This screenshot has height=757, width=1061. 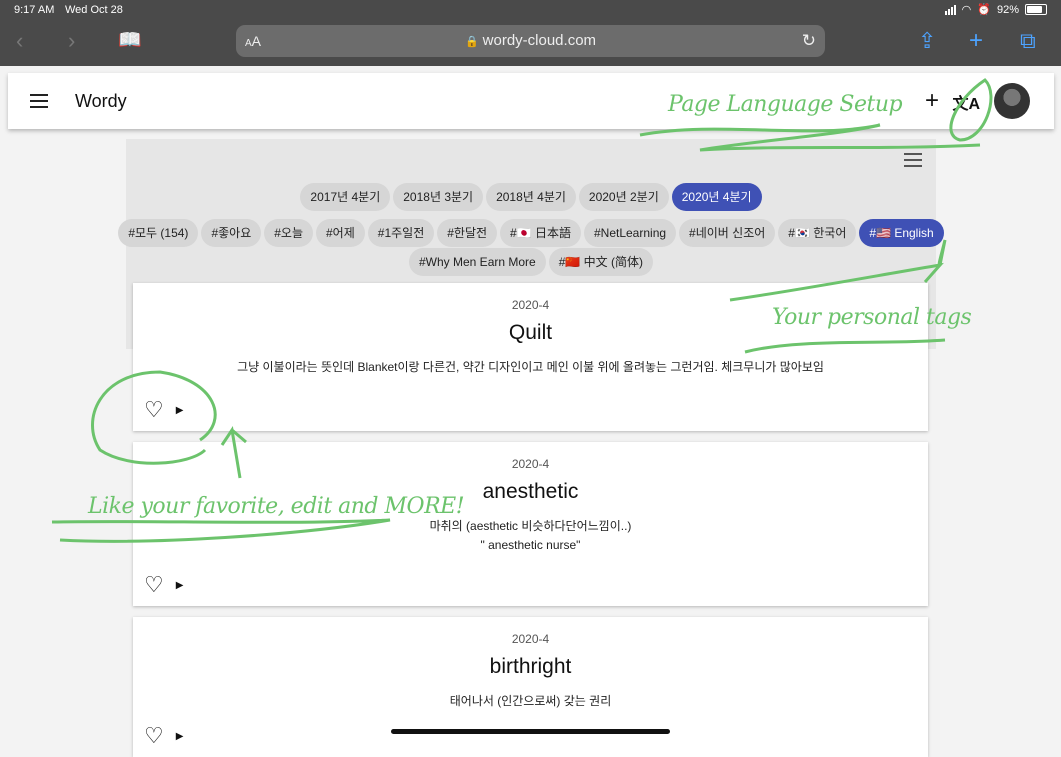 I want to click on status-right: ◠ ⏰ 92%, so click(x=995, y=9).